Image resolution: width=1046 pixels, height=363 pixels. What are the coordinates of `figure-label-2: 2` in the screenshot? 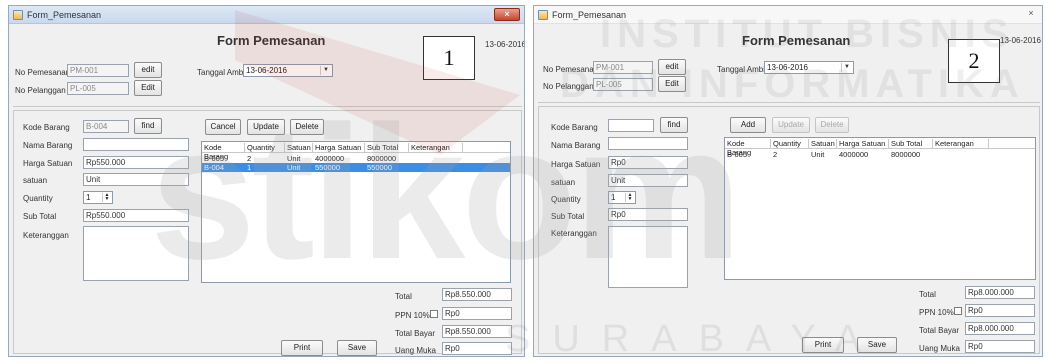 It's located at (974, 61).